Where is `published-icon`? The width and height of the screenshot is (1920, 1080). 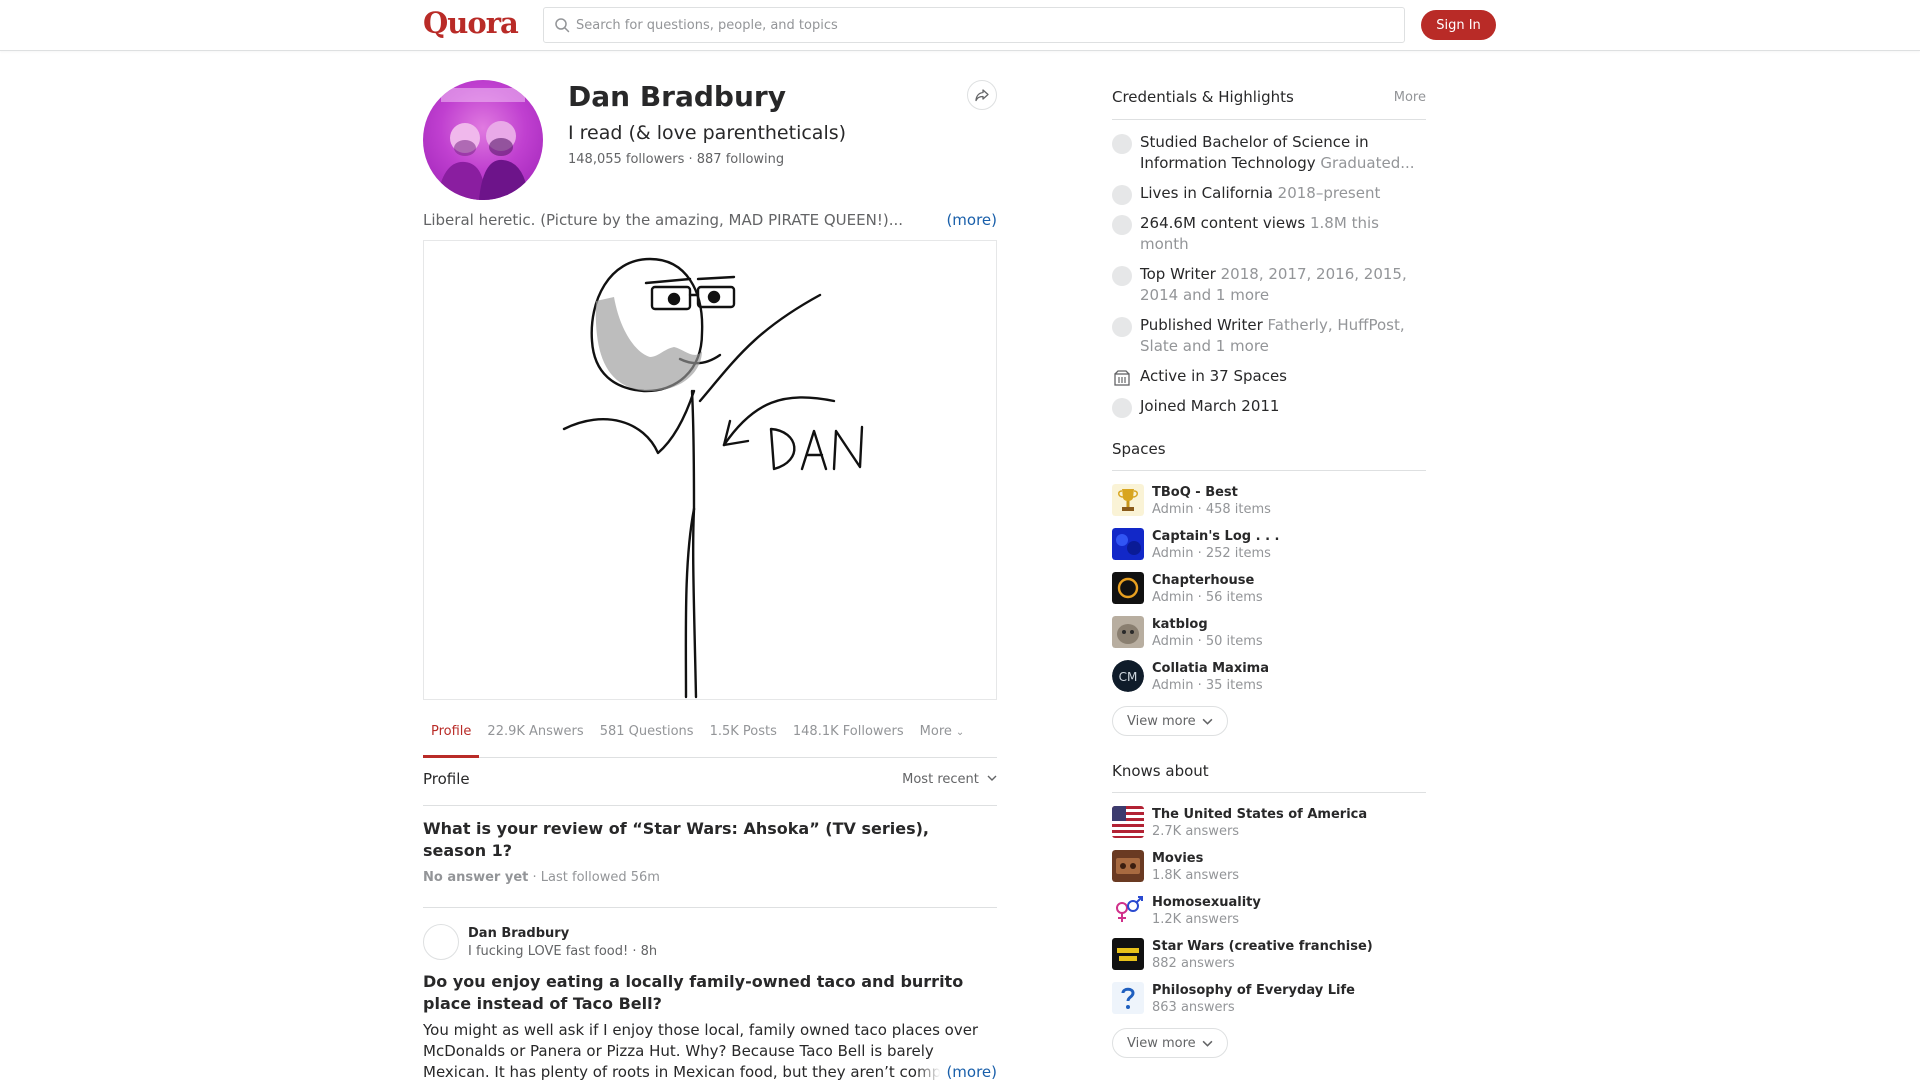 published-icon is located at coordinates (1122, 327).